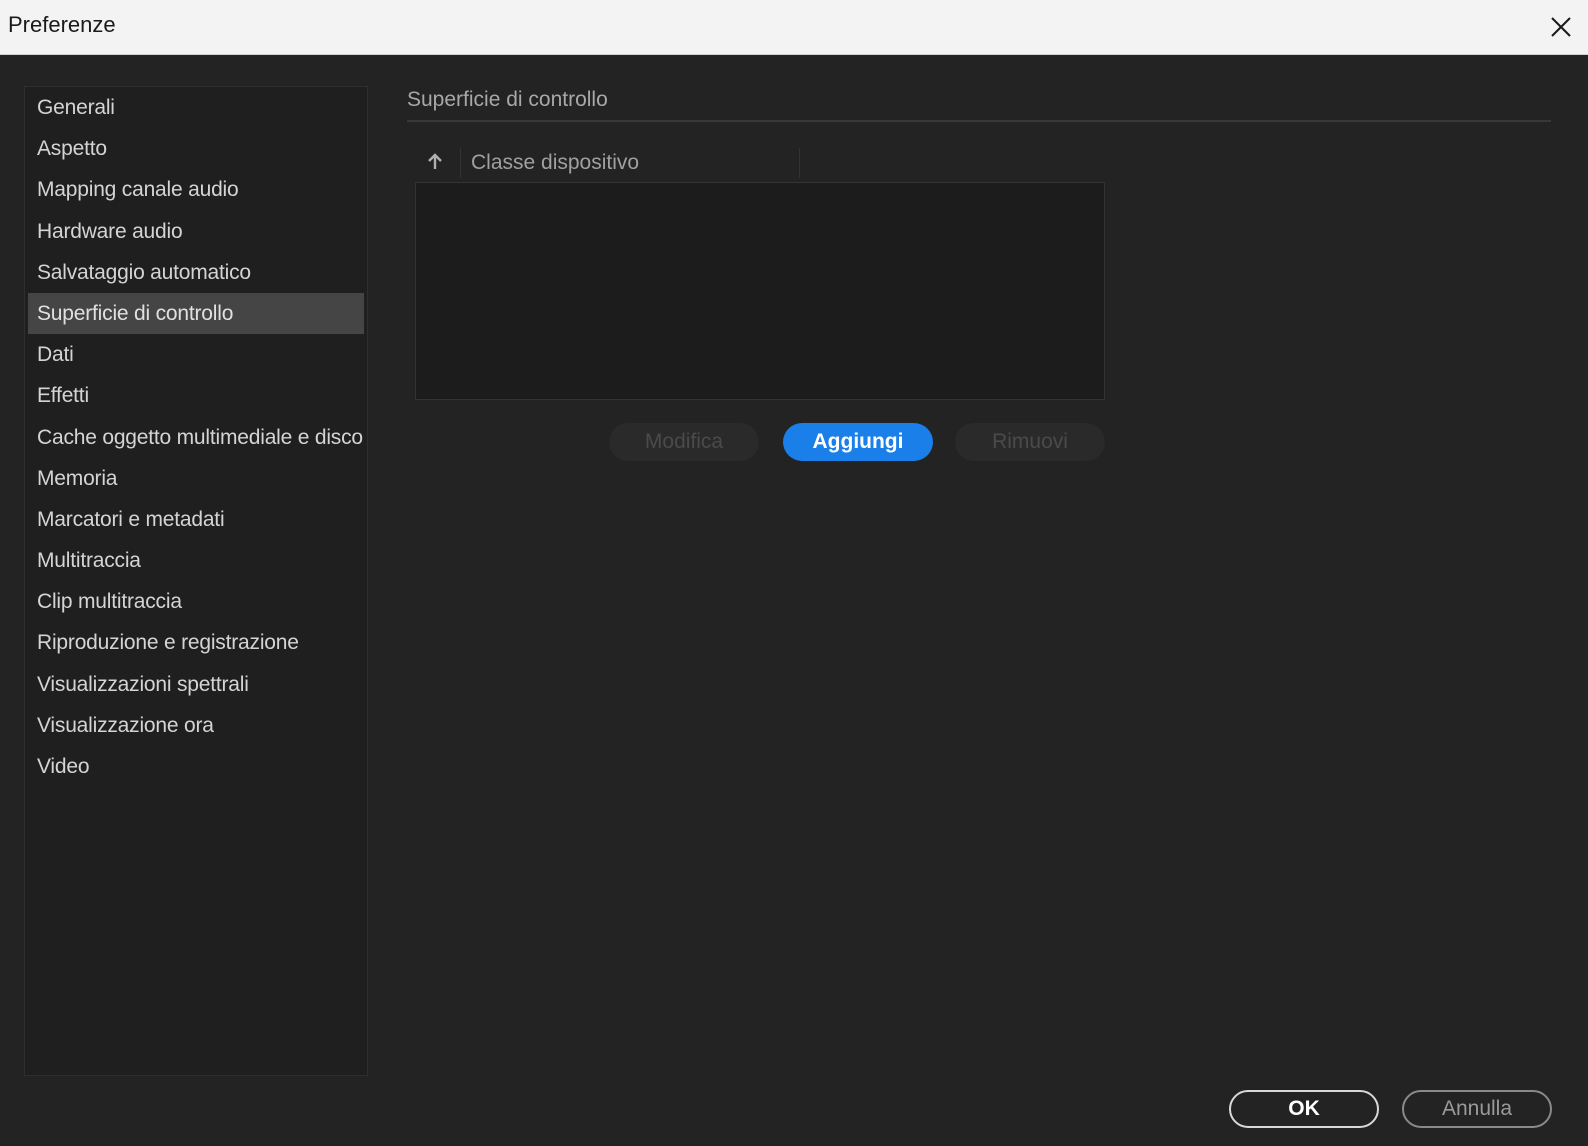  What do you see at coordinates (196, 684) in the screenshot?
I see `sidebar-item: Visualizzazioni spettrali` at bounding box center [196, 684].